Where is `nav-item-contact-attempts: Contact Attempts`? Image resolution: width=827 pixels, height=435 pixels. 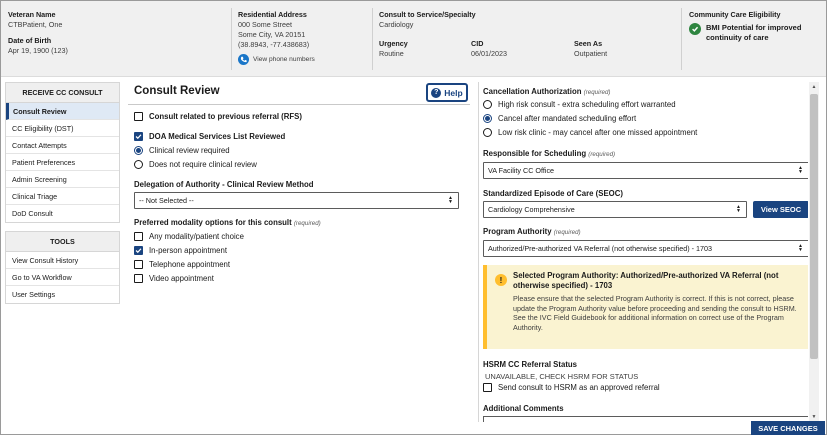
nav-item-contact-attempts: Contact Attempts is located at coordinates (62, 145).